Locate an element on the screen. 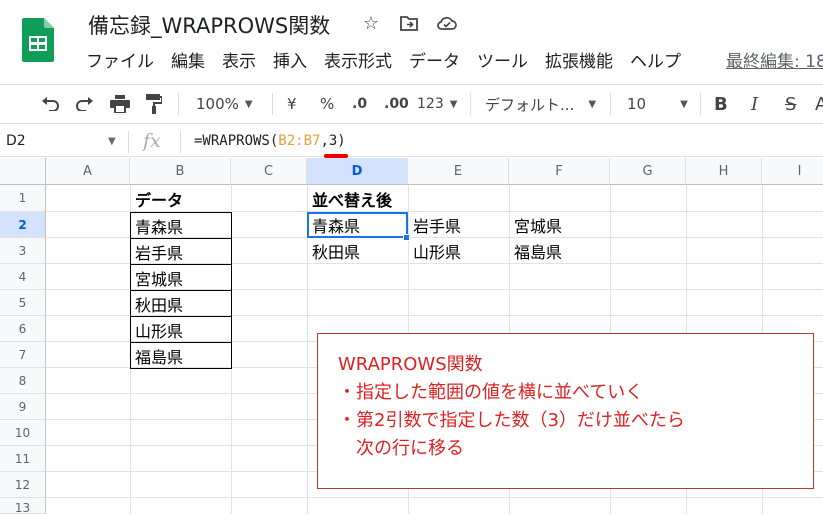 The image size is (823, 515). annotation-line: ・第2引数で指定した数（3）だけ並べたら is located at coordinates (511, 420).